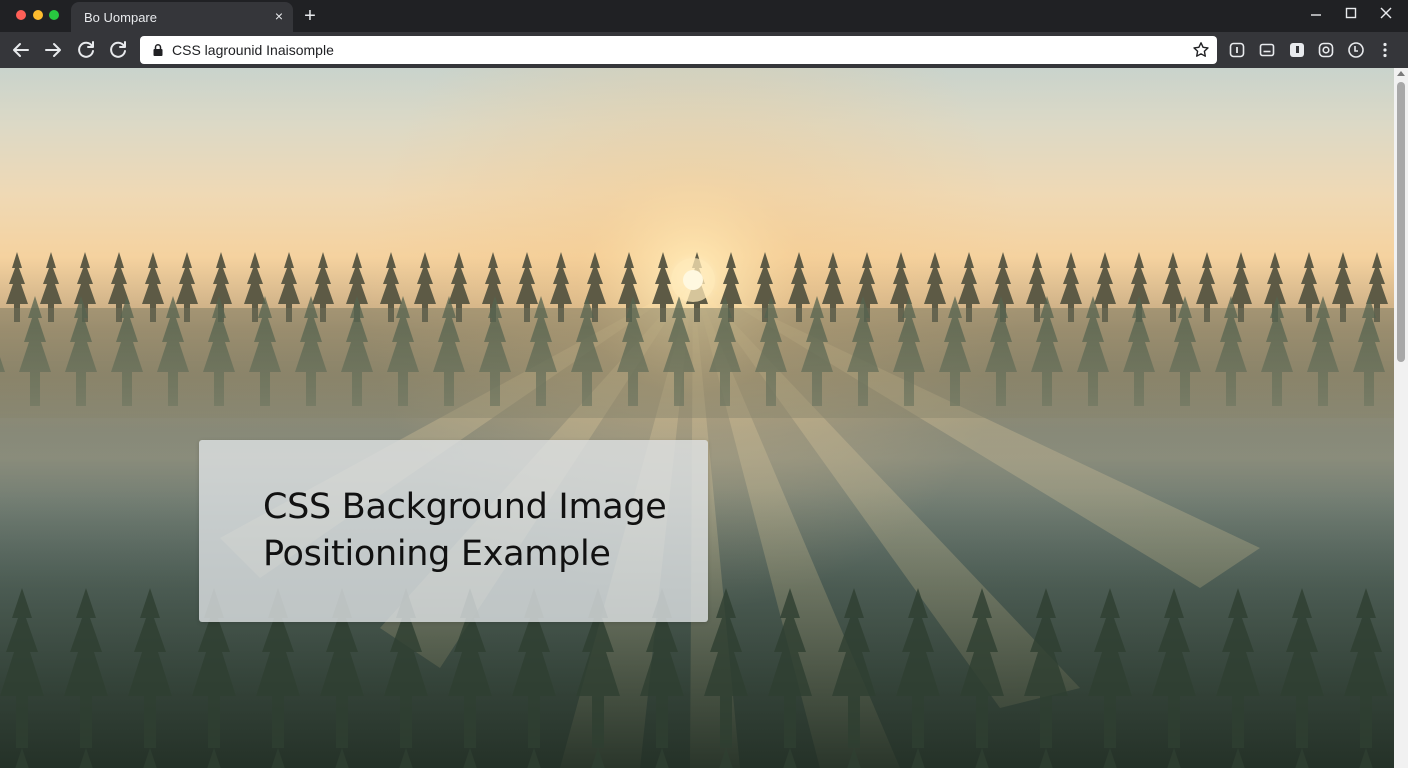  I want to click on close-tab-icon: ×, so click(279, 16).